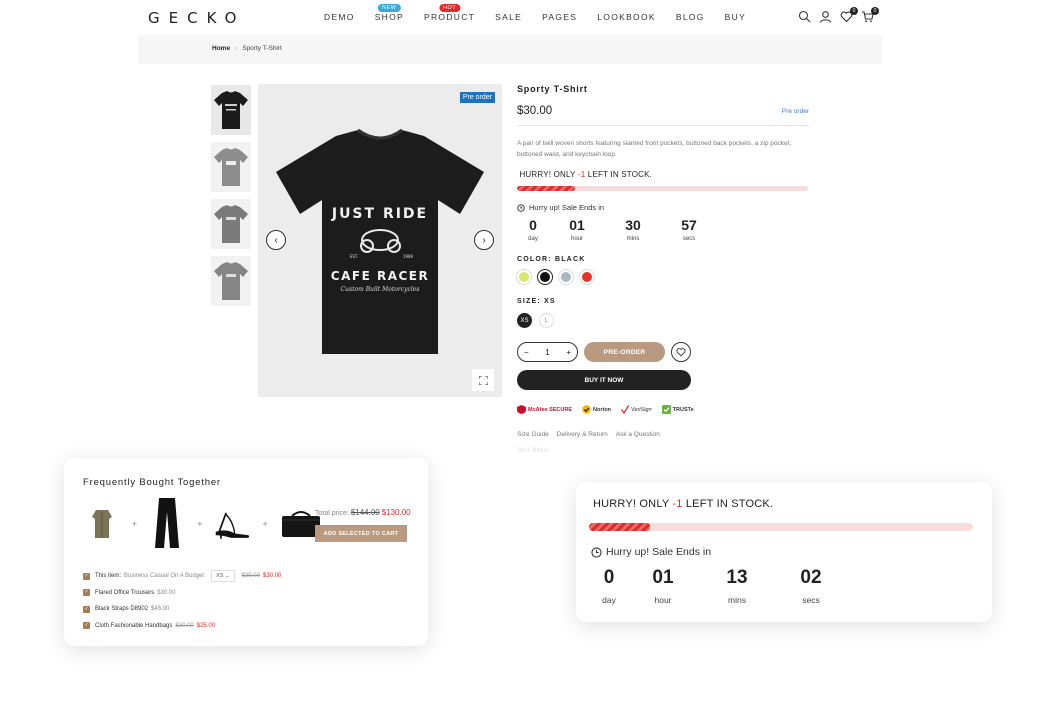  I want to click on stock-message: HURRY! ONLY -1 LEFT IN STOCK., so click(663, 174).